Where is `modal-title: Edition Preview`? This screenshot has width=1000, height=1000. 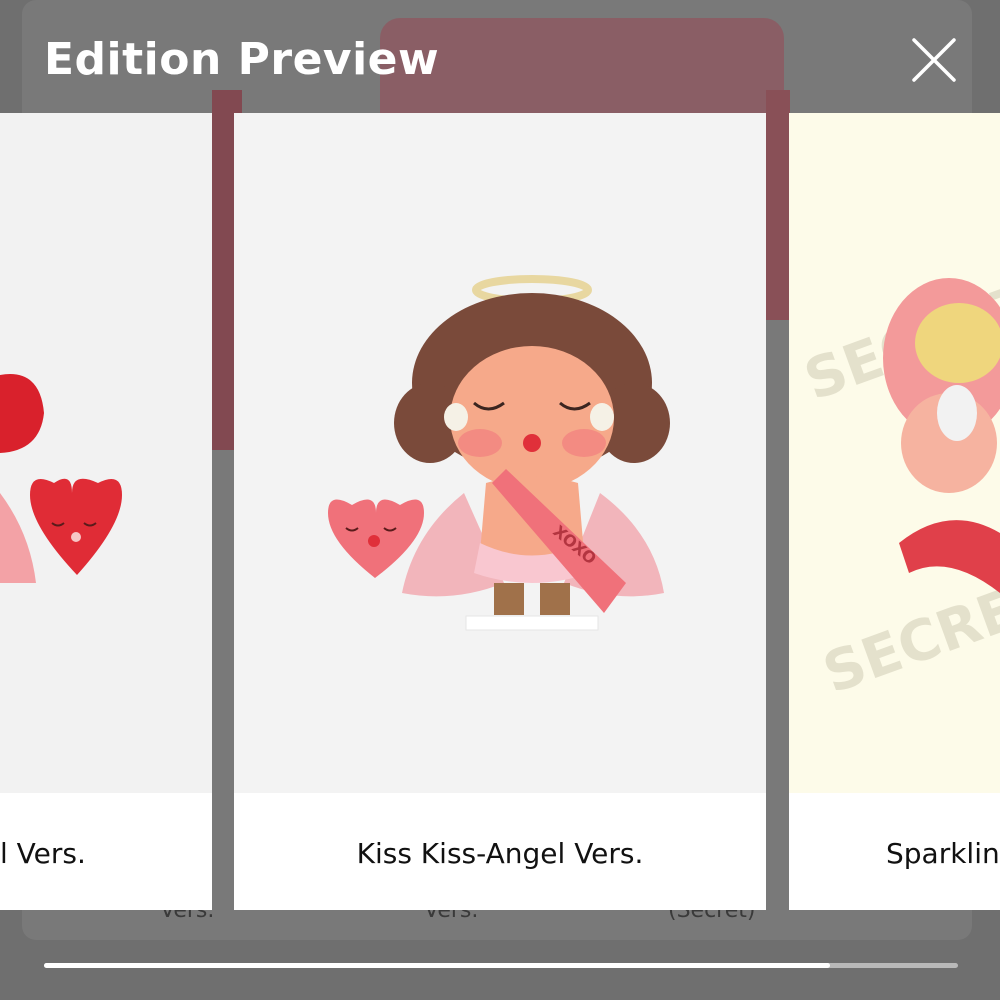
modal-title: Edition Preview is located at coordinates (242, 59).